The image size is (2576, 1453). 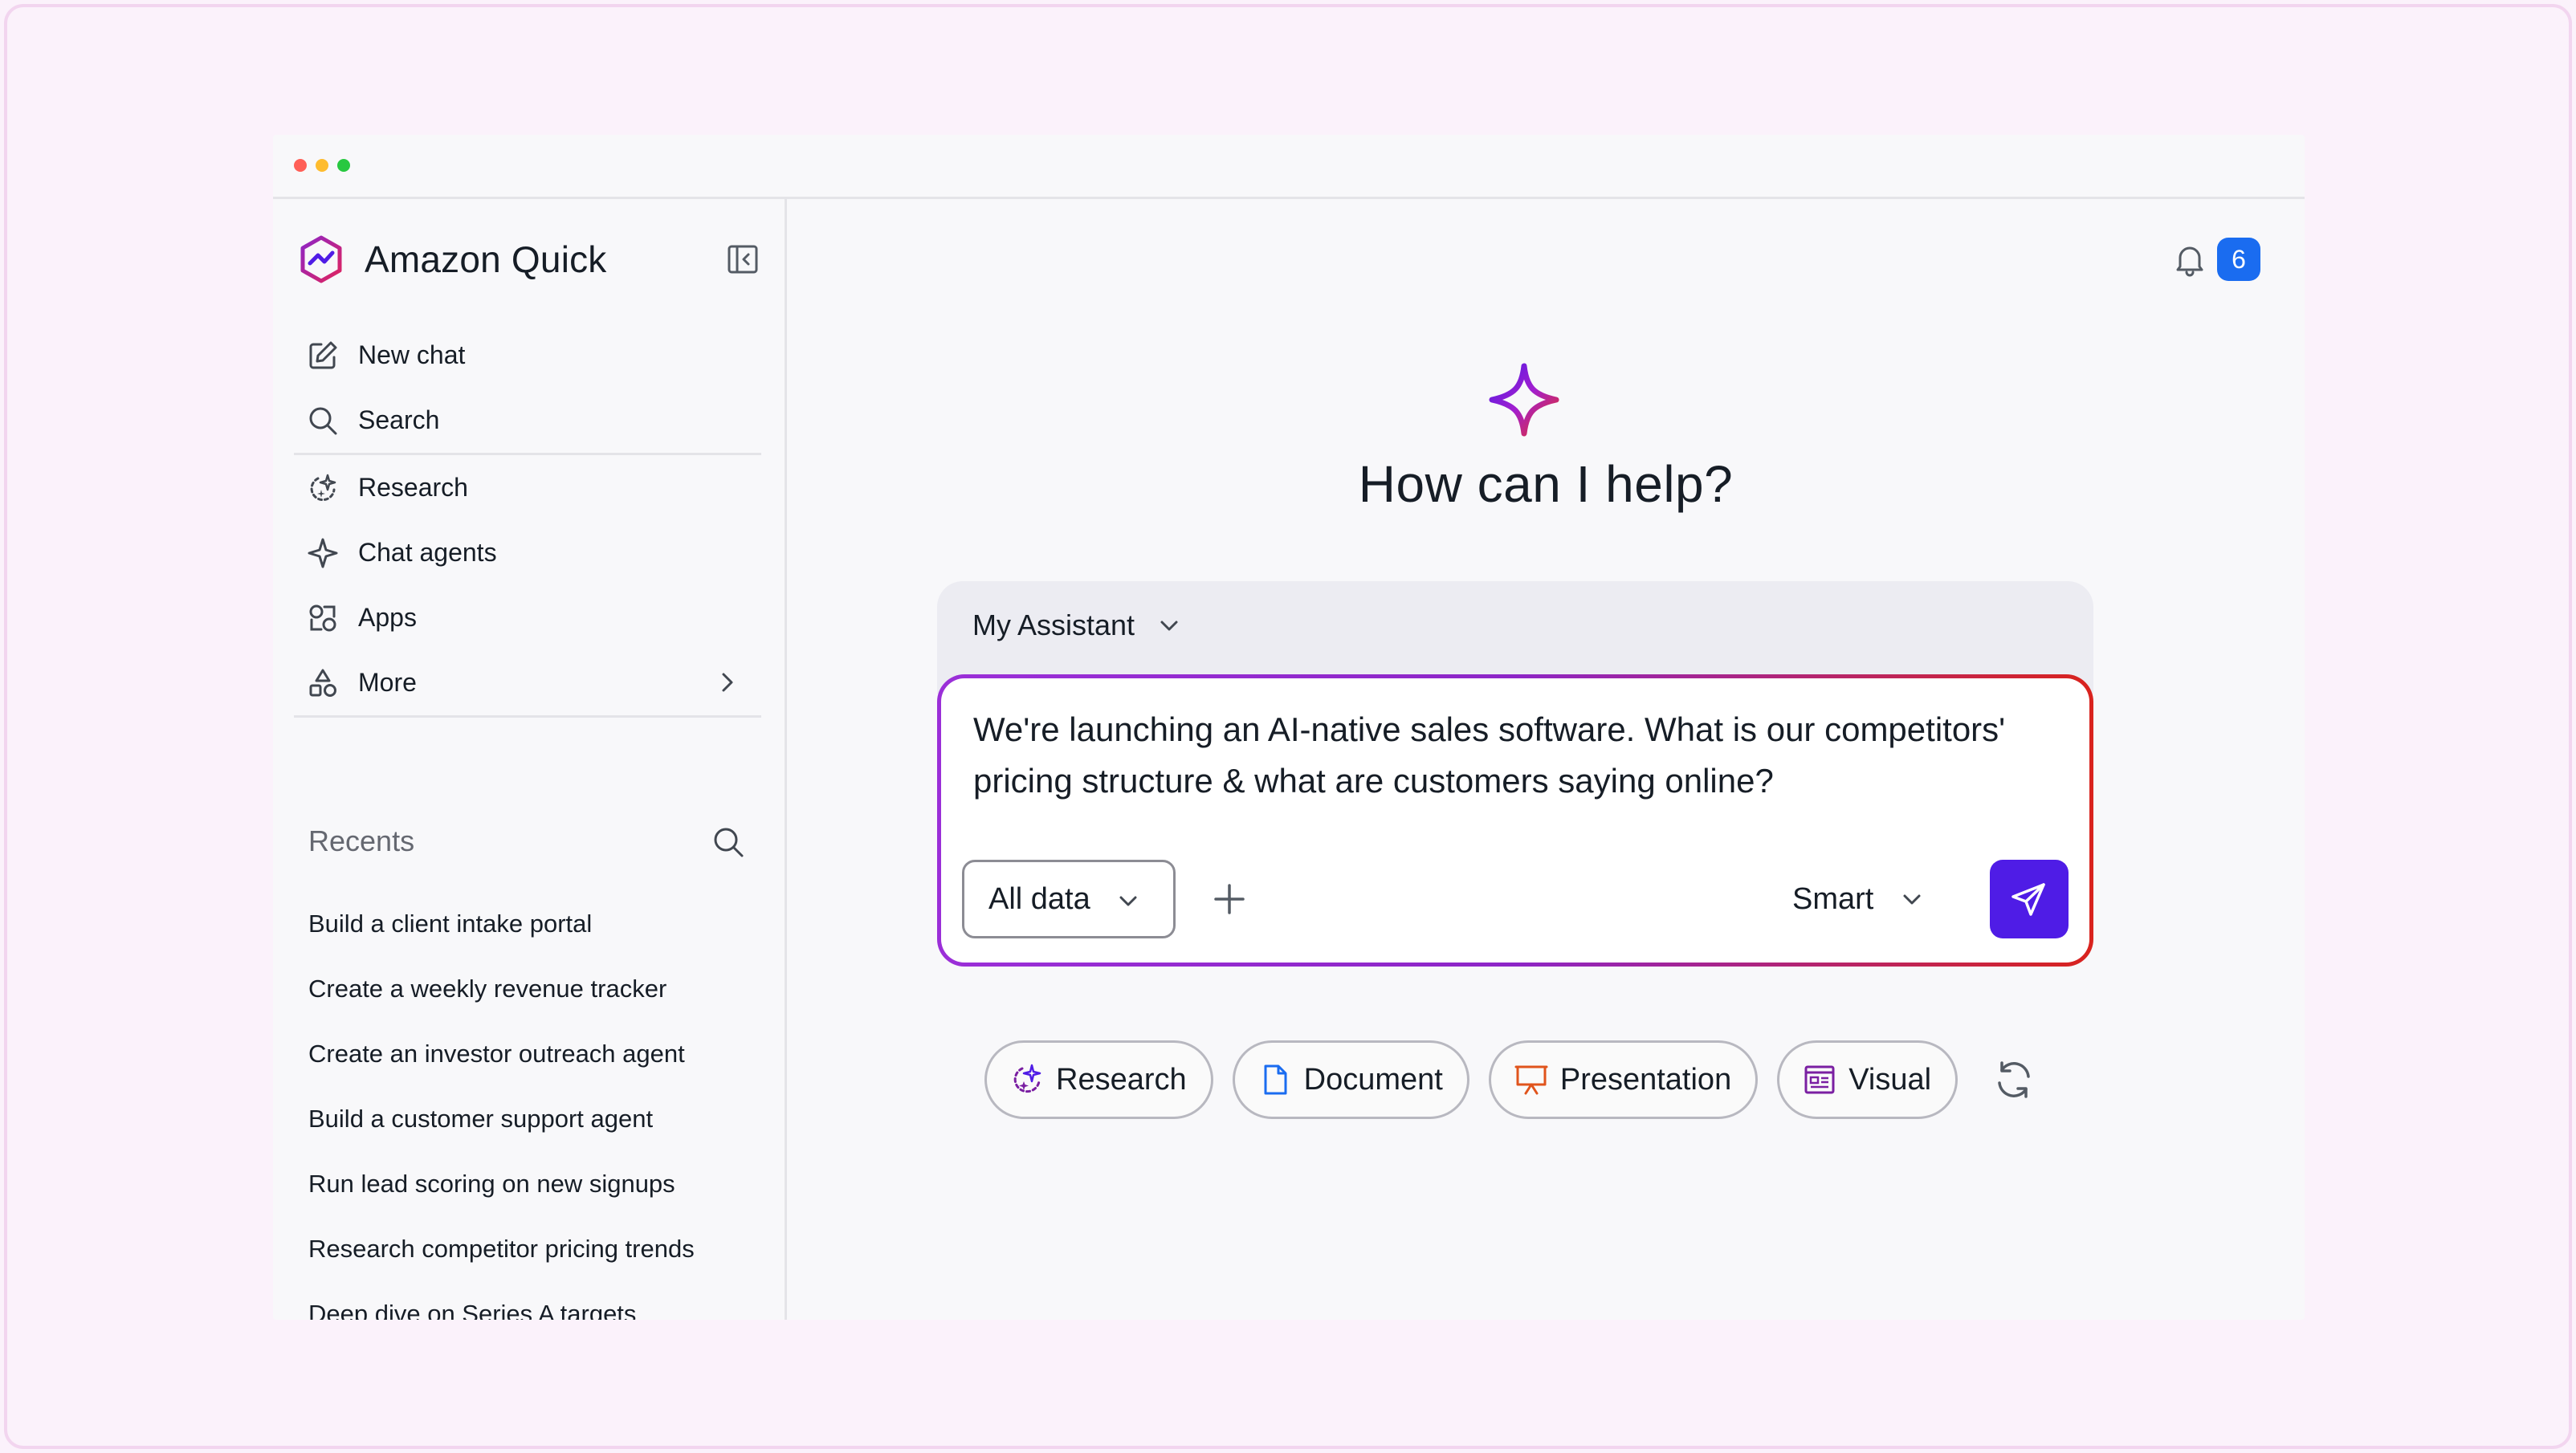 I want to click on research-icon, so click(x=1027, y=1078).